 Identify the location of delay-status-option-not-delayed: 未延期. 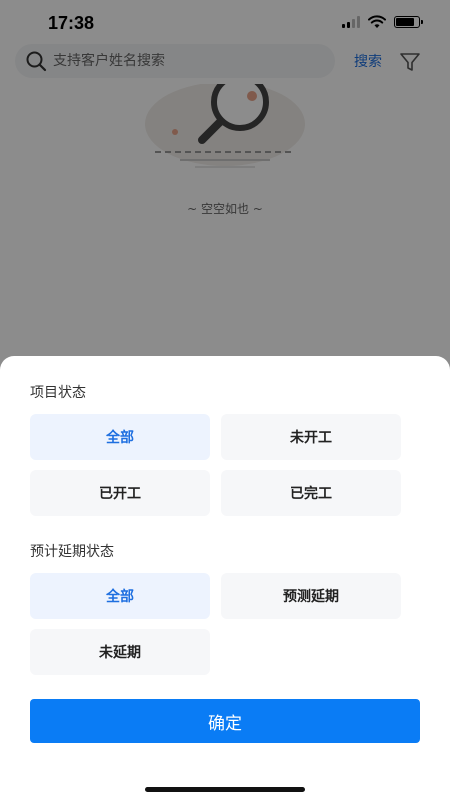
(120, 652).